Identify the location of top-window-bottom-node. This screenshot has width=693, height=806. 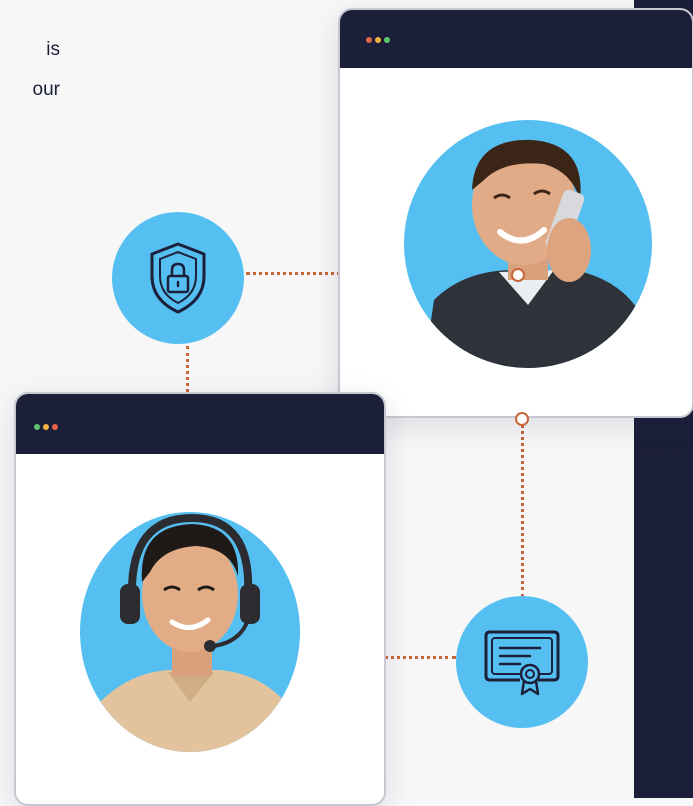
(522, 419).